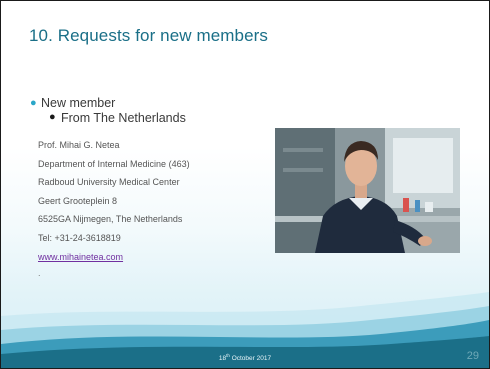 Image resolution: width=490 pixels, height=369 pixels. I want to click on address-line-institution: Radboud University Medical Center, so click(109, 182).